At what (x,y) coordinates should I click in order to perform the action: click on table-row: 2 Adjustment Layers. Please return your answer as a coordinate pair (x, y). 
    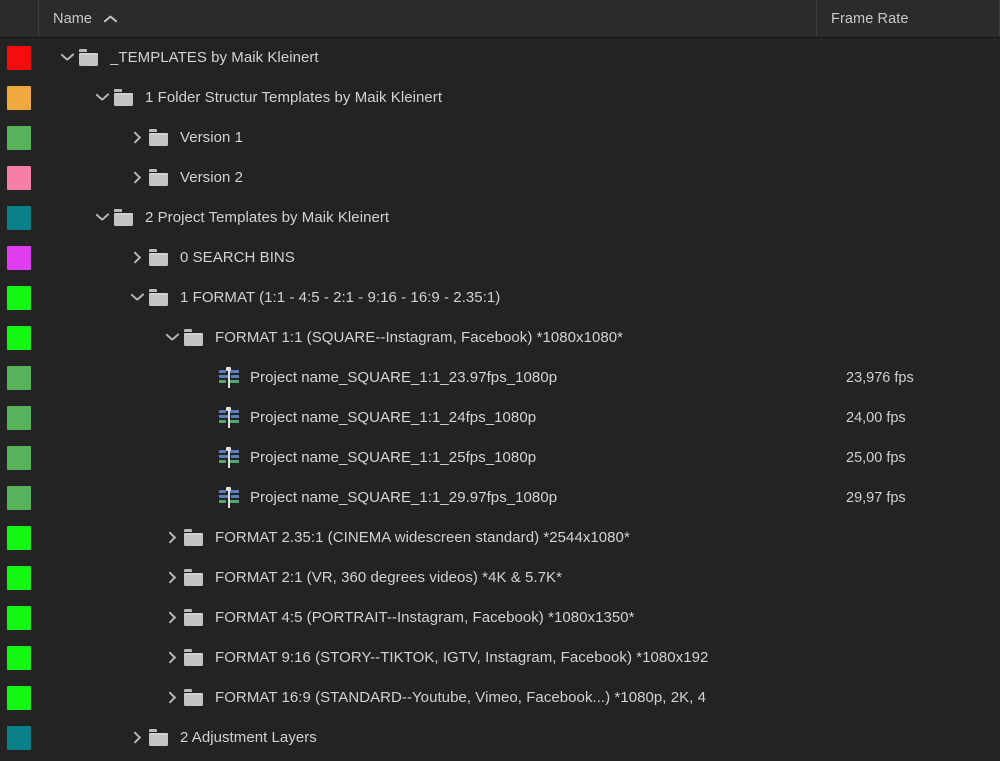
    Looking at the image, I should click on (500, 738).